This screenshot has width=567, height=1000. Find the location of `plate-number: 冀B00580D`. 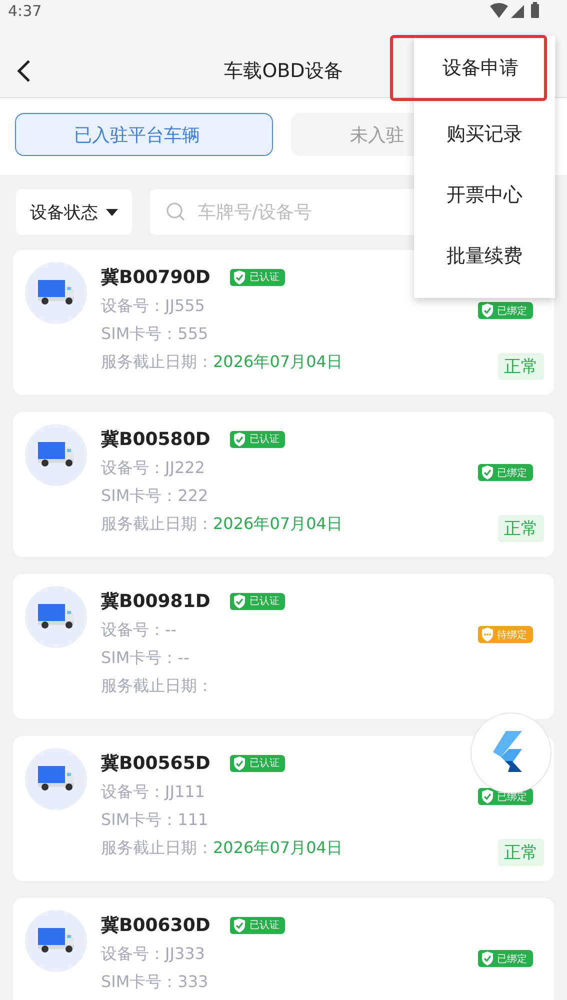

plate-number: 冀B00580D is located at coordinates (155, 439).